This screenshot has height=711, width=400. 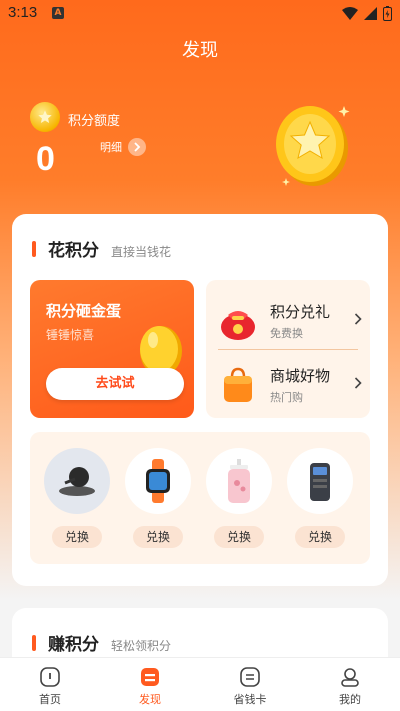 I want to click on big-coin-icon, so click(x=313, y=146).